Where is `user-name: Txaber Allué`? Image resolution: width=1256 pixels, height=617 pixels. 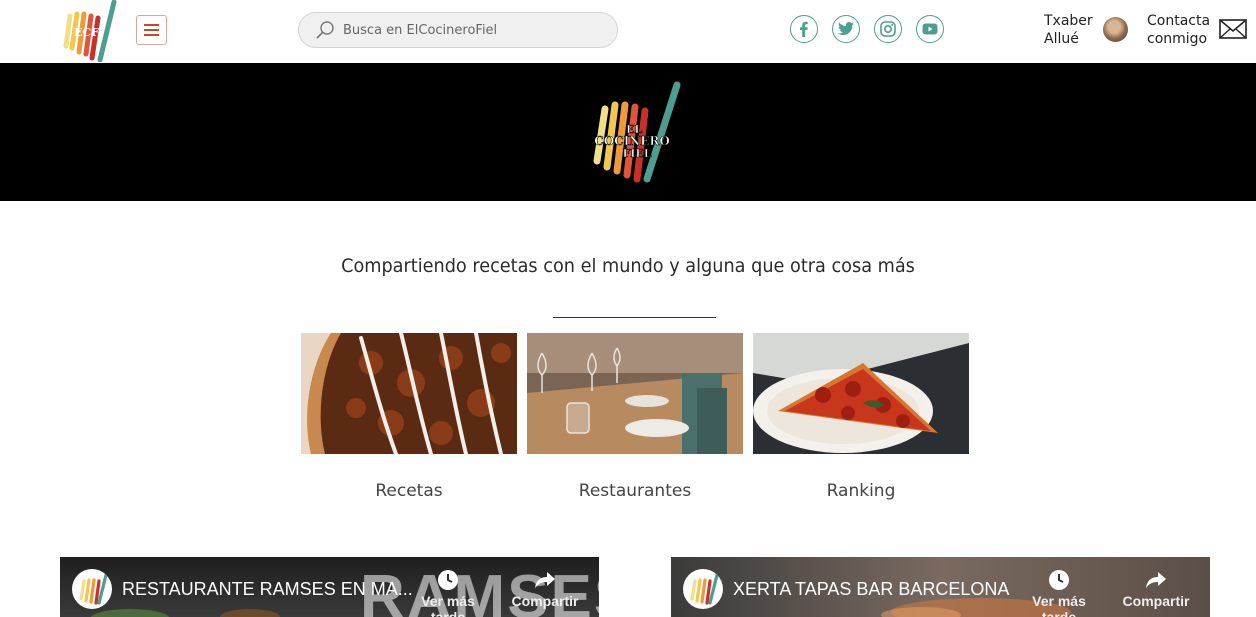
user-name: Txaber Allué is located at coordinates (1072, 30).